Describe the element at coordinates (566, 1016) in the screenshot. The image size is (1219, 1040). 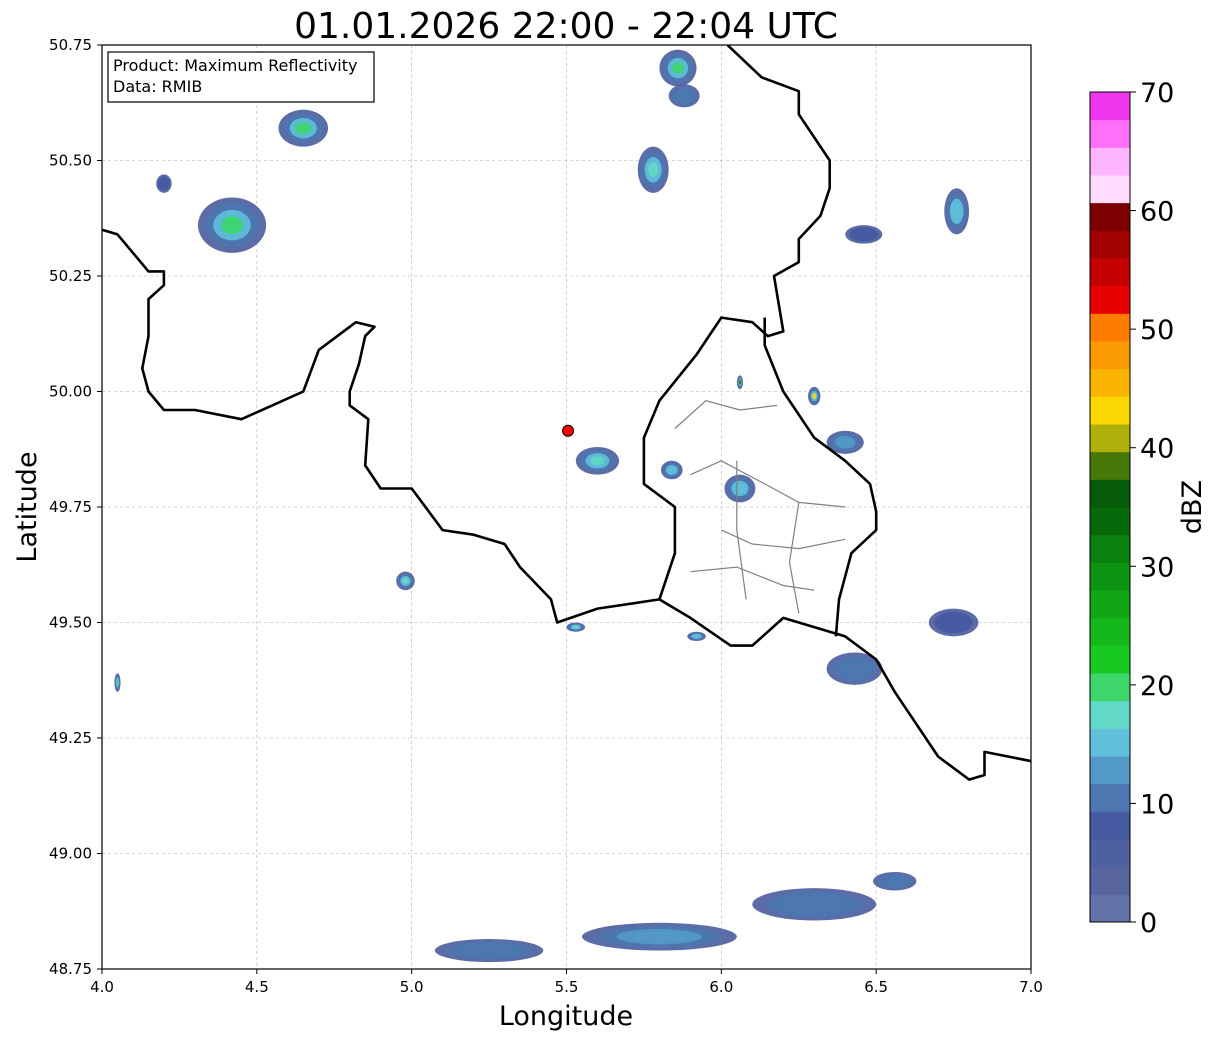
I see `x-axis-label: Longitude` at that location.